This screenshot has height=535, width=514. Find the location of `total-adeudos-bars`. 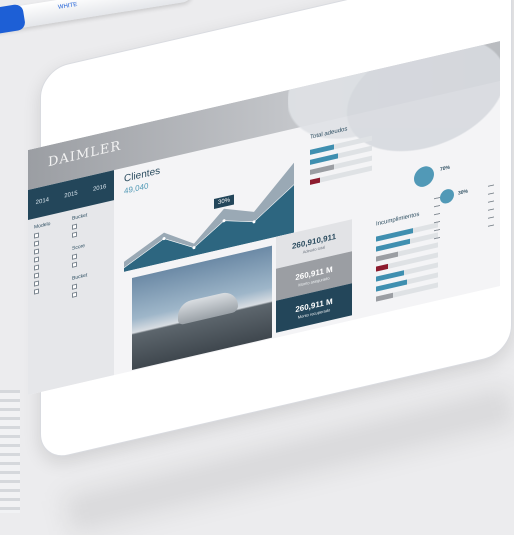

total-adeudos-bars is located at coordinates (341, 162).